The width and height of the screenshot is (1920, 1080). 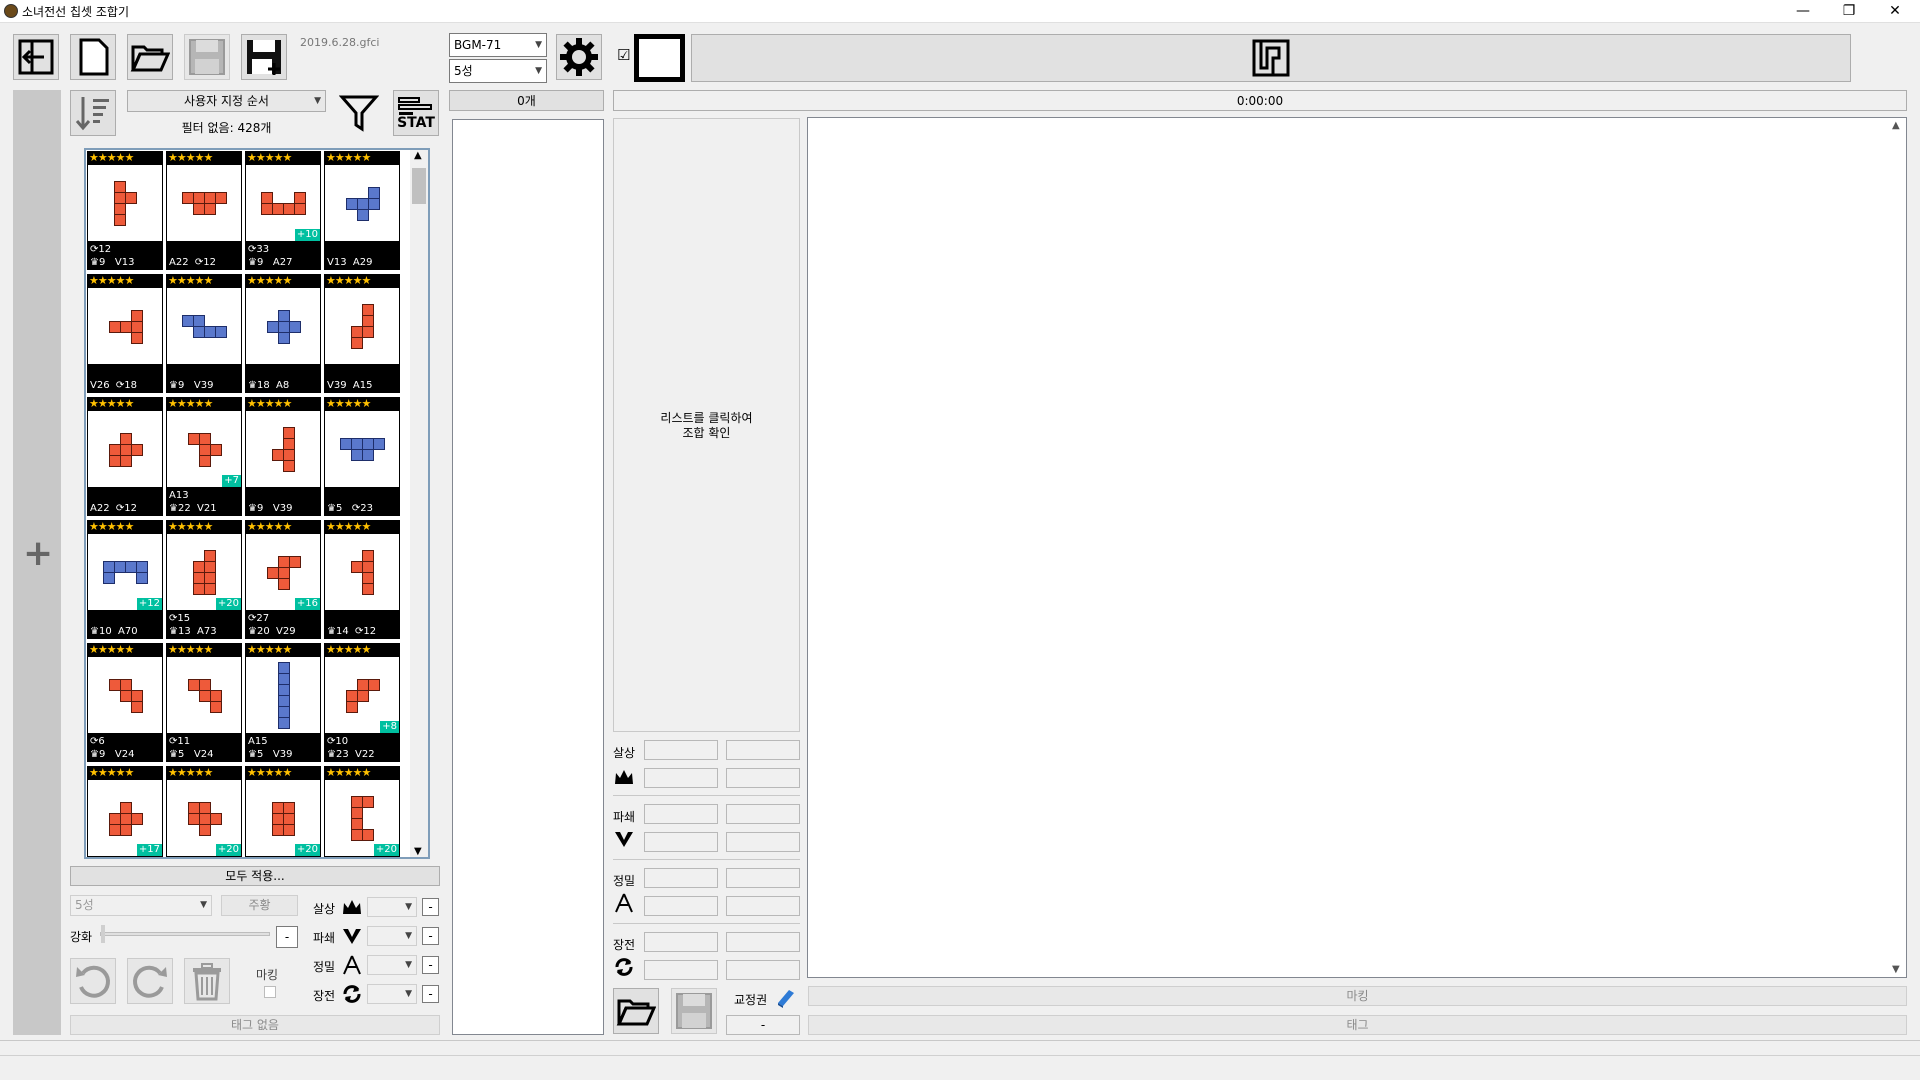 I want to click on chip-card: ★★★★★ ⟳6 ♛9 V24, so click(x=125, y=702).